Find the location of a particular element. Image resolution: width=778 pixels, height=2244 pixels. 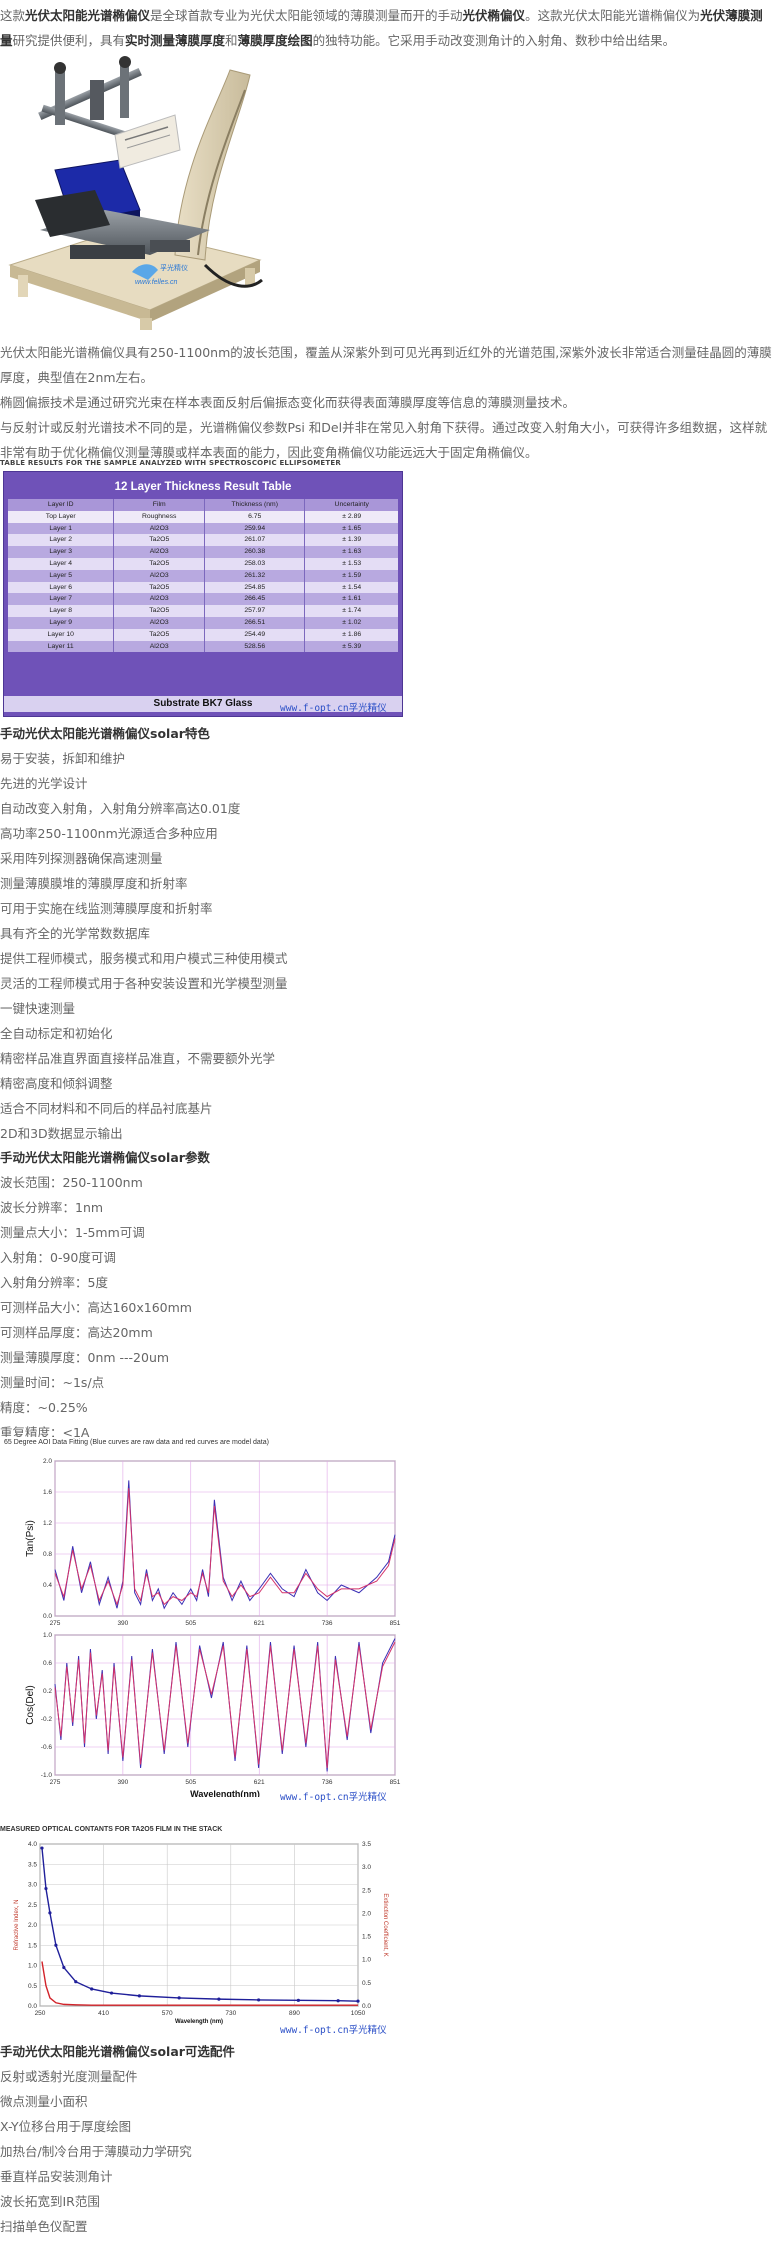

accessory-item: 垂直样品安装测角计 is located at coordinates (56, 2176).